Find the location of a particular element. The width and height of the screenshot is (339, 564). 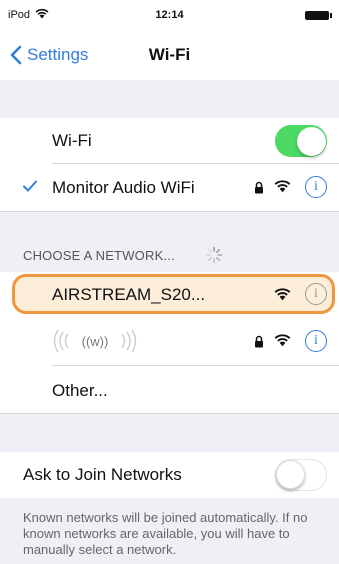

ask-to-join-row: Ask to Join Networks is located at coordinates (169, 475).